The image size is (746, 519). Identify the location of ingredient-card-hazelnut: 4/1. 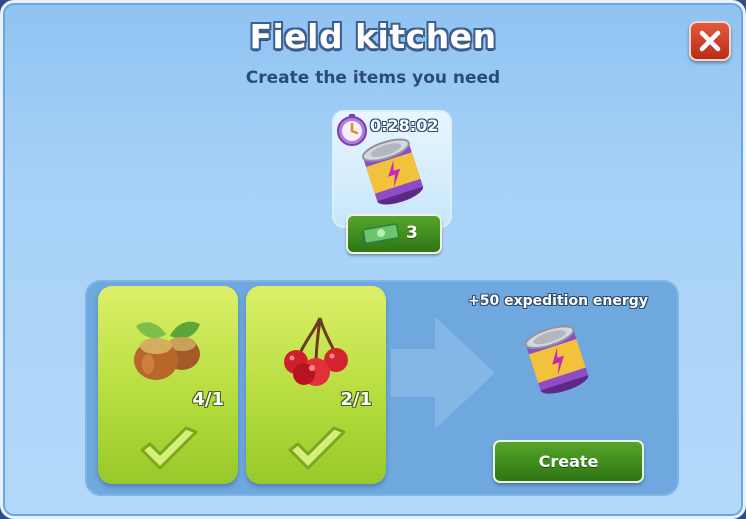
(168, 385).